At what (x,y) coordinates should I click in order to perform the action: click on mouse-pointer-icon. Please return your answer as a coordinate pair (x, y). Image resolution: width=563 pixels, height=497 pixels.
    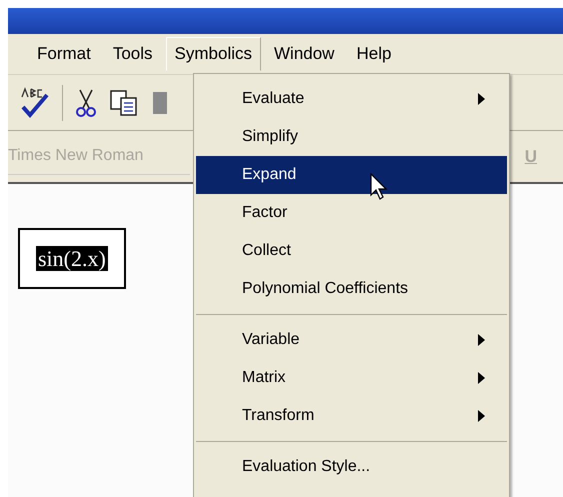
    Looking at the image, I should click on (380, 187).